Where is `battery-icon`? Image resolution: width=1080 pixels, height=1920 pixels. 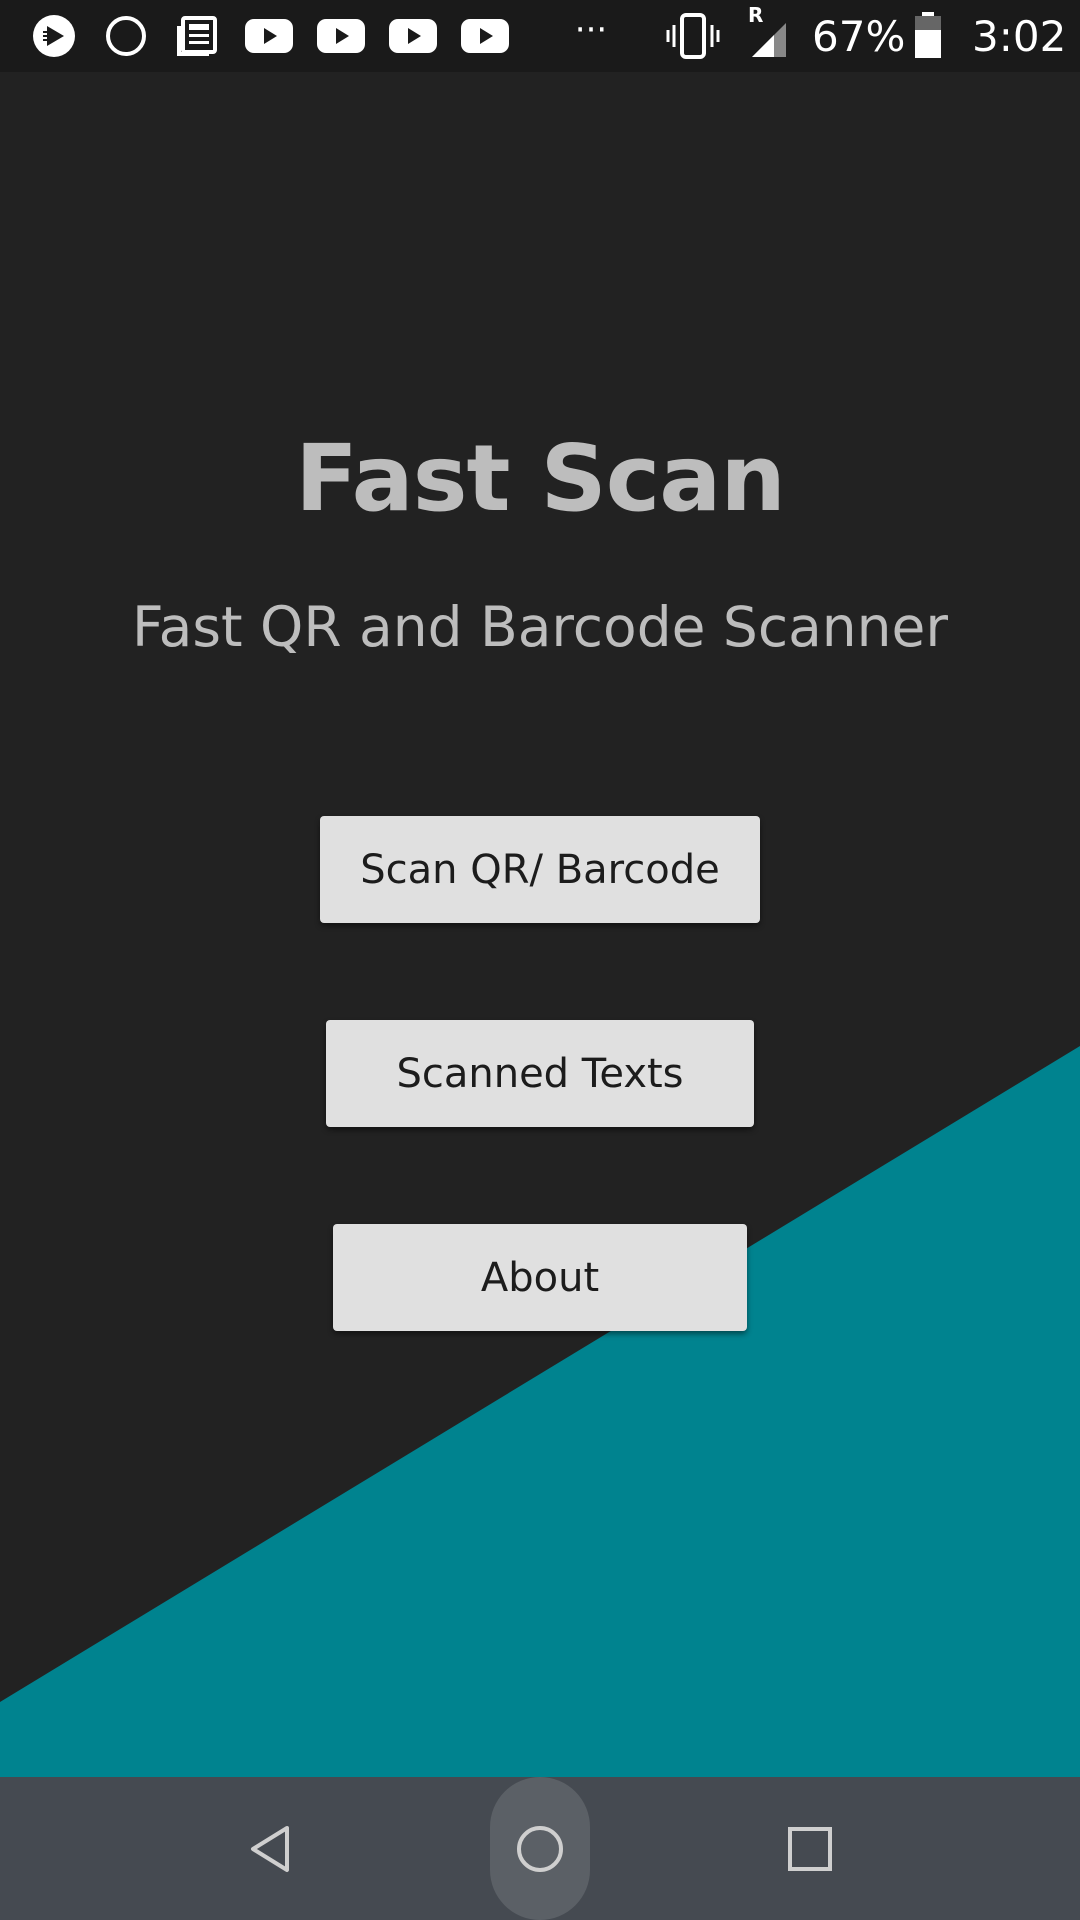 battery-icon is located at coordinates (928, 36).